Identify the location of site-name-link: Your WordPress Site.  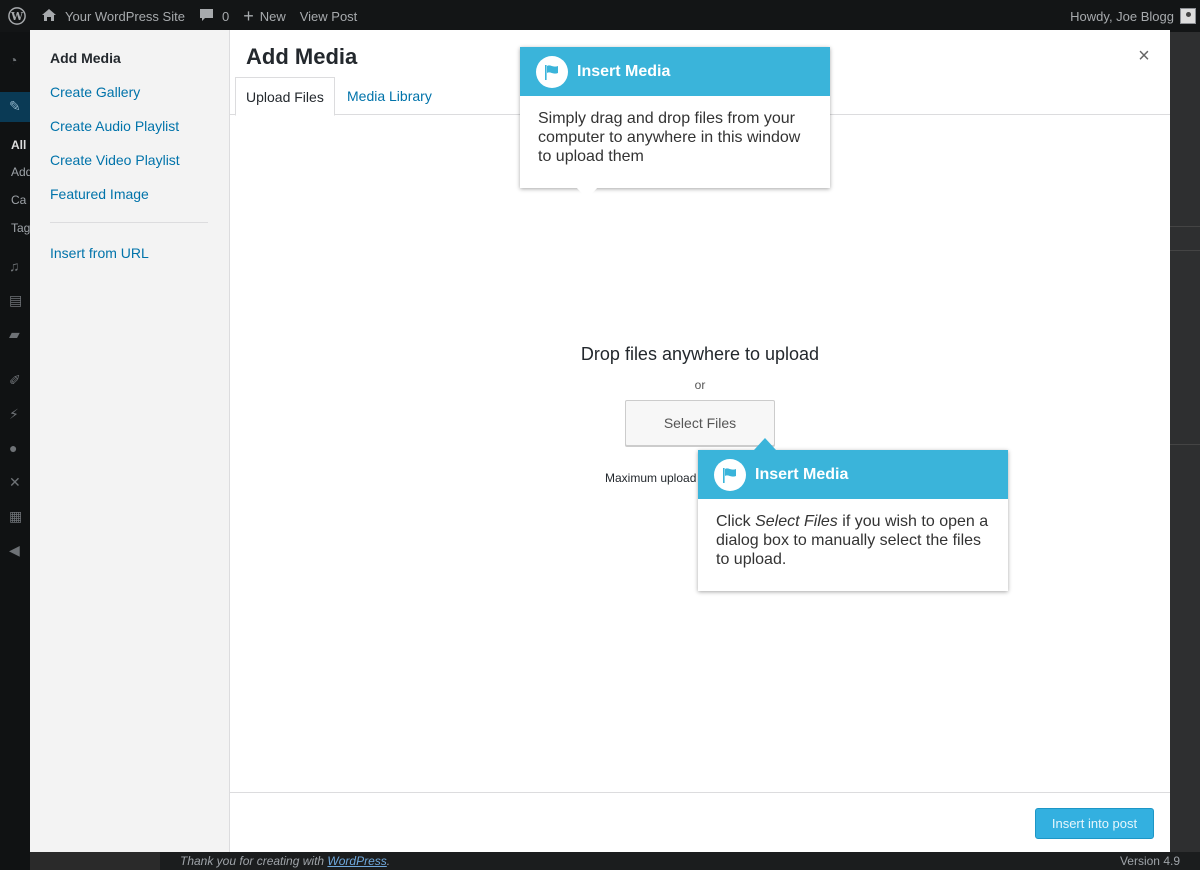
(113, 16).